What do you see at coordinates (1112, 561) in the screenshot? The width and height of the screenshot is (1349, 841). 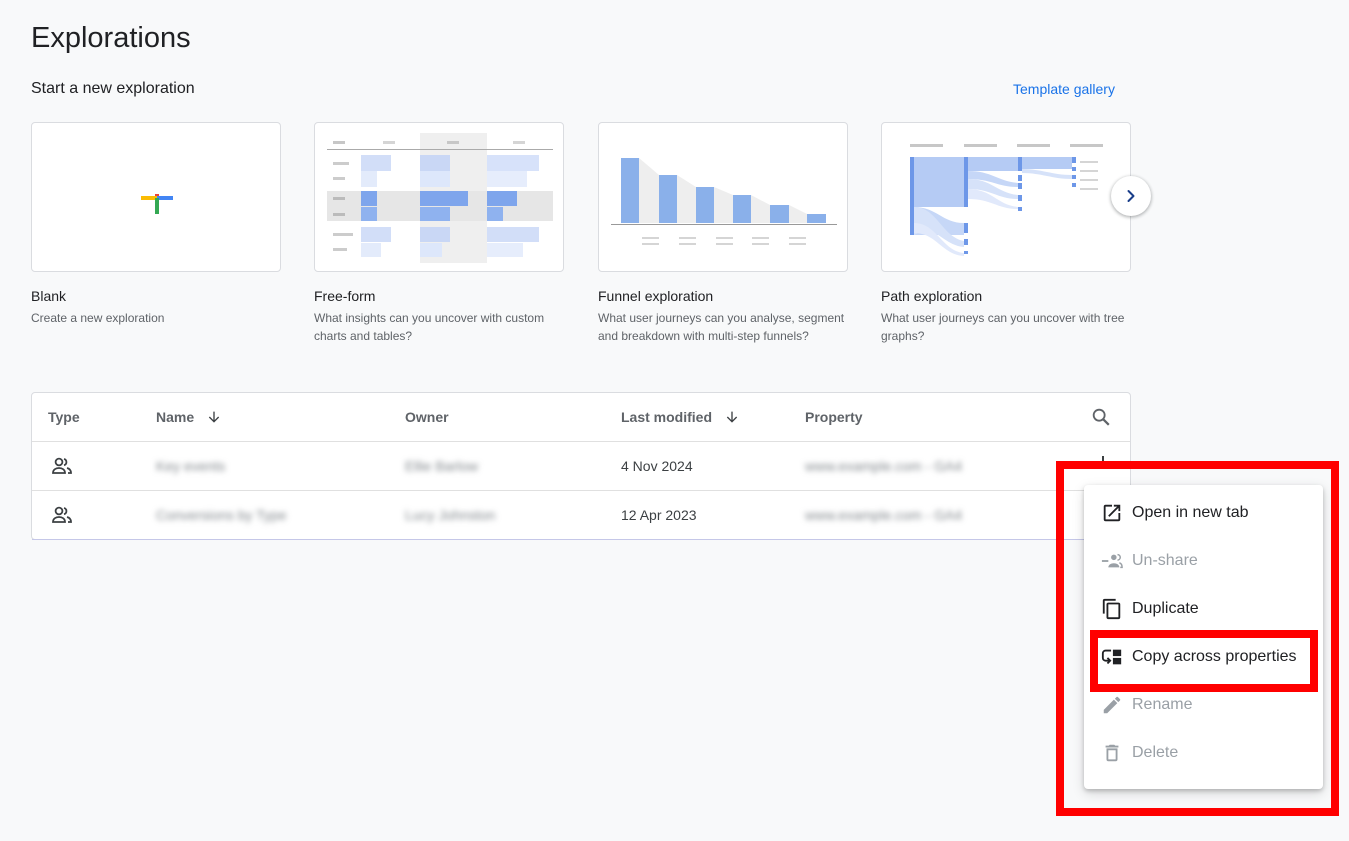 I see `unshare-icon` at bounding box center [1112, 561].